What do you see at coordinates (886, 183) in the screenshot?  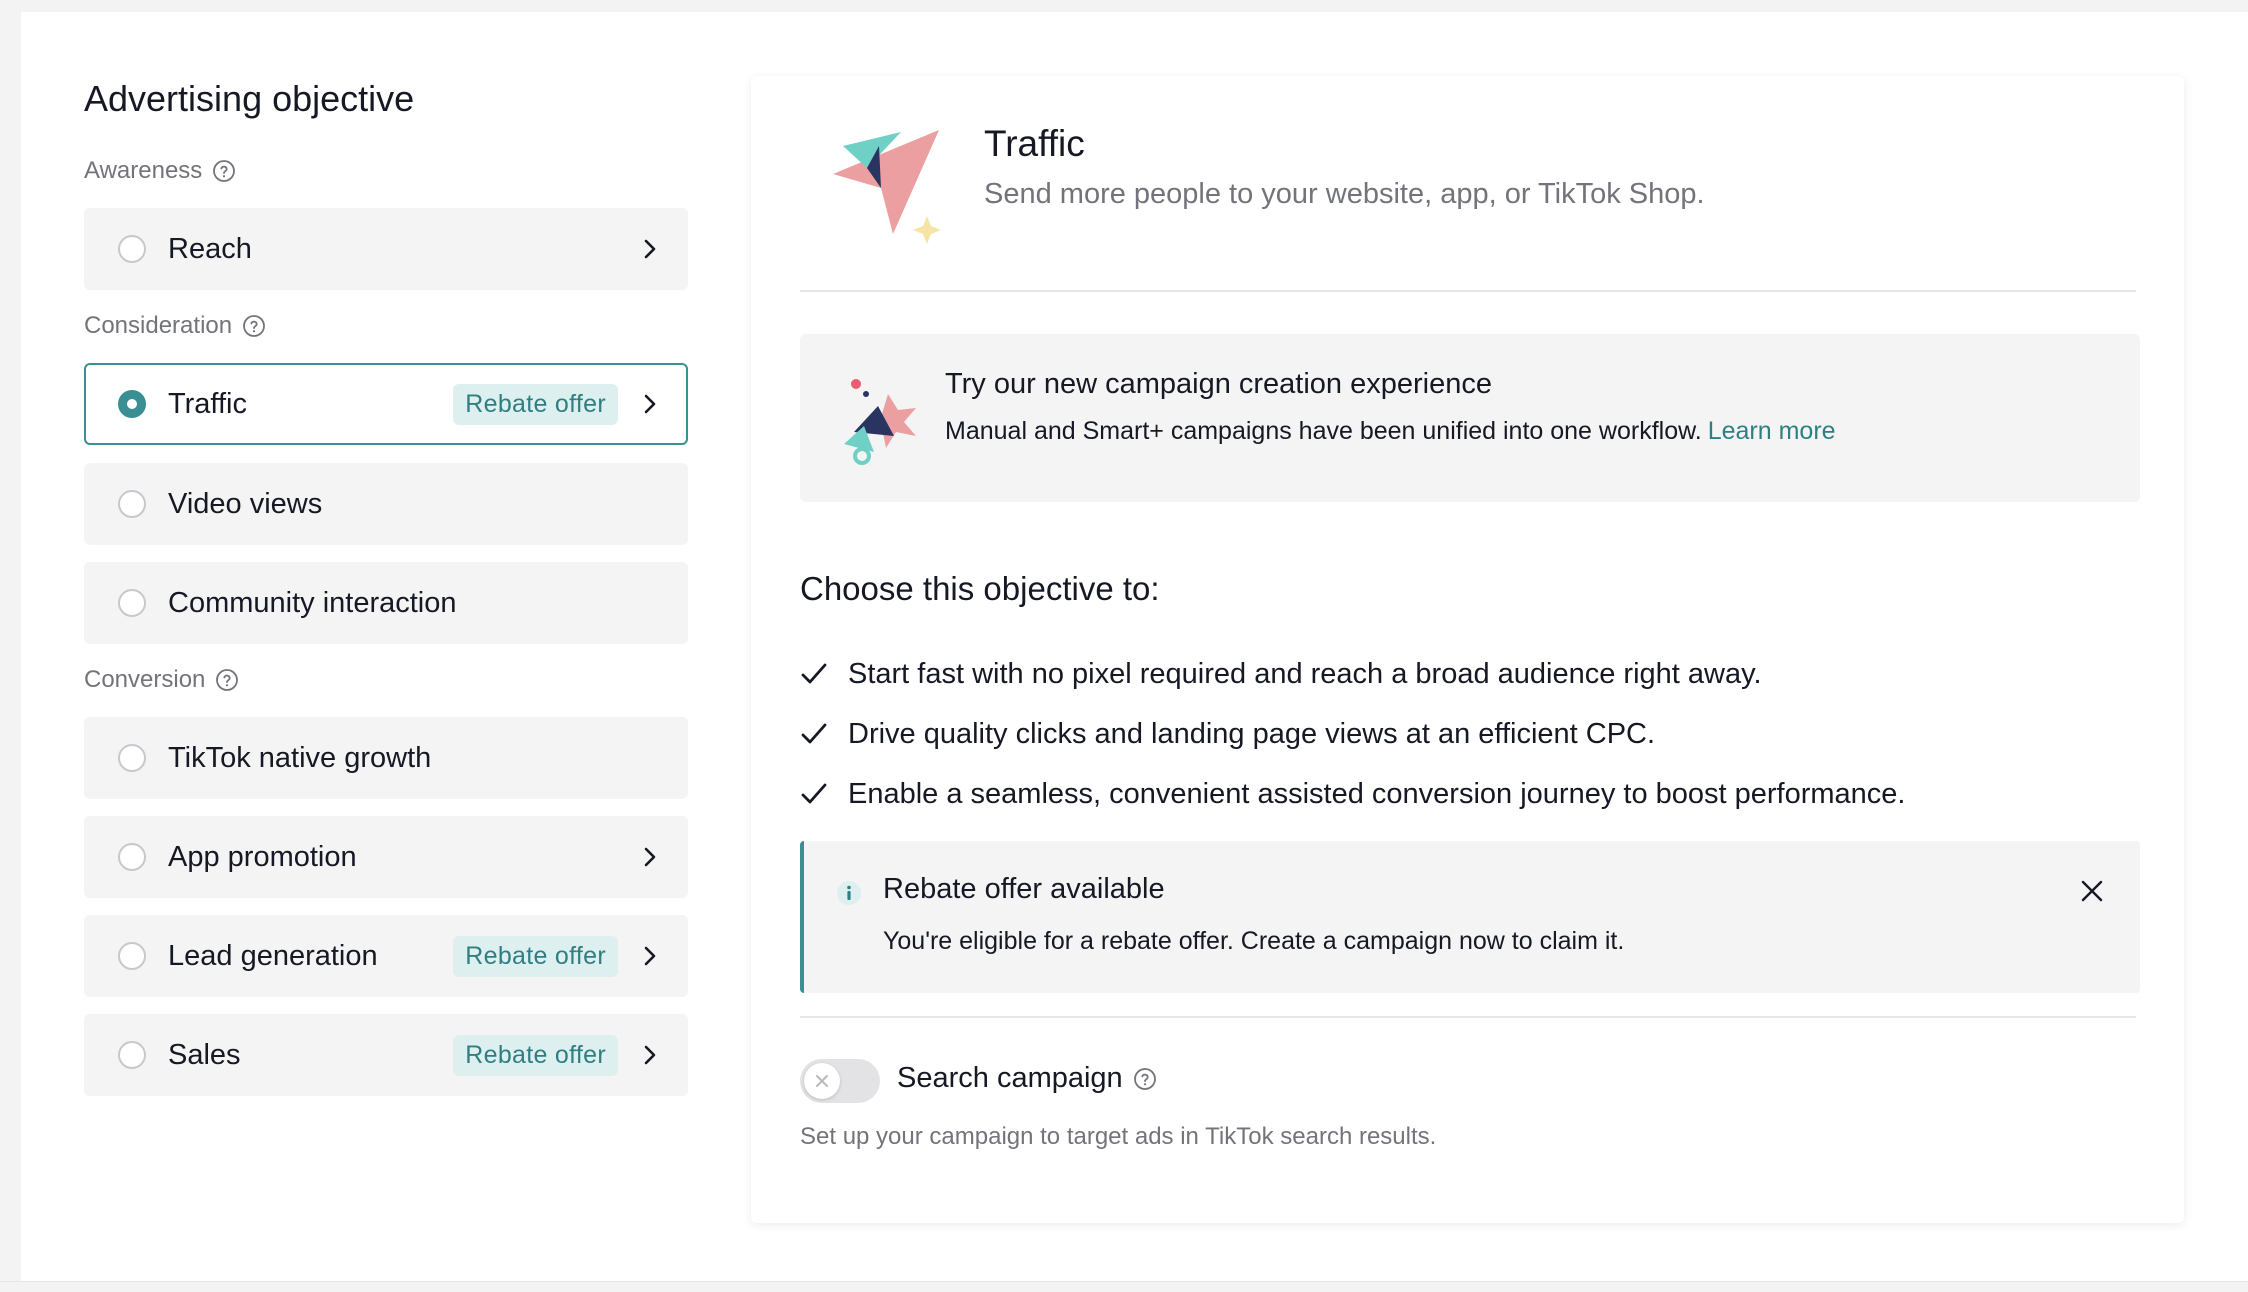 I see `paper-plane-illustration` at bounding box center [886, 183].